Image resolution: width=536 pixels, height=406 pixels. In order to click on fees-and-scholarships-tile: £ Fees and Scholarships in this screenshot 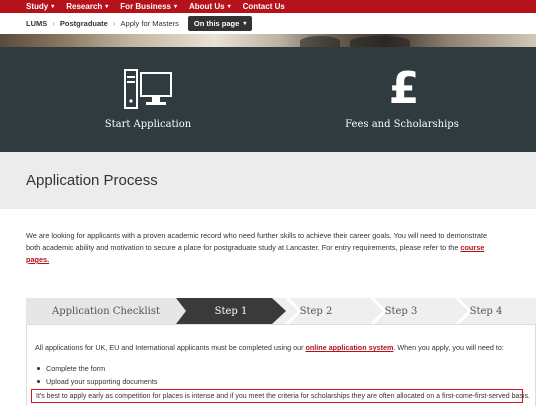, I will do `click(402, 99)`.